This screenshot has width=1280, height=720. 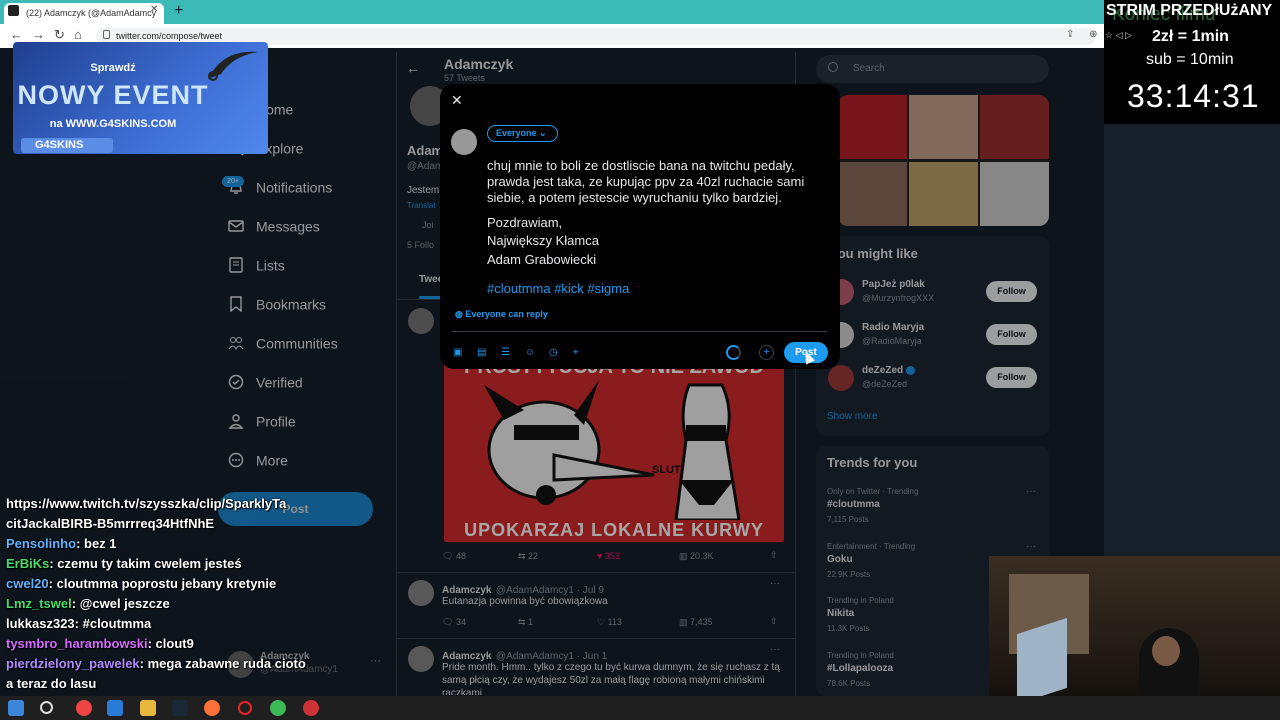 I want to click on firefox-icon, so click(x=212, y=708).